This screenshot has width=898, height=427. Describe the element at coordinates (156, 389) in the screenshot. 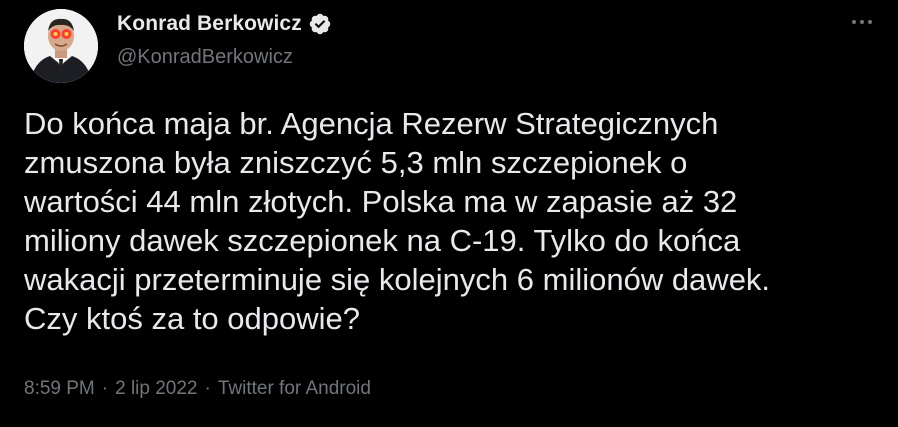

I see `tweet-date: 2 lip 2022` at that location.